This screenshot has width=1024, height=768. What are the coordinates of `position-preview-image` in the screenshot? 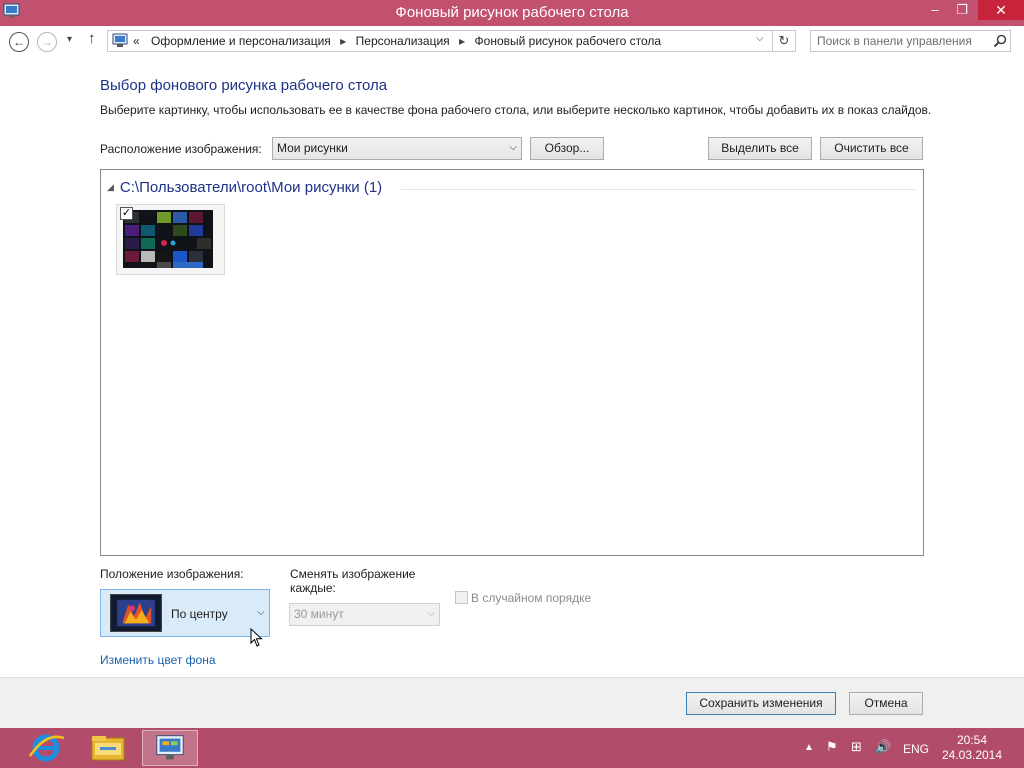 It's located at (136, 613).